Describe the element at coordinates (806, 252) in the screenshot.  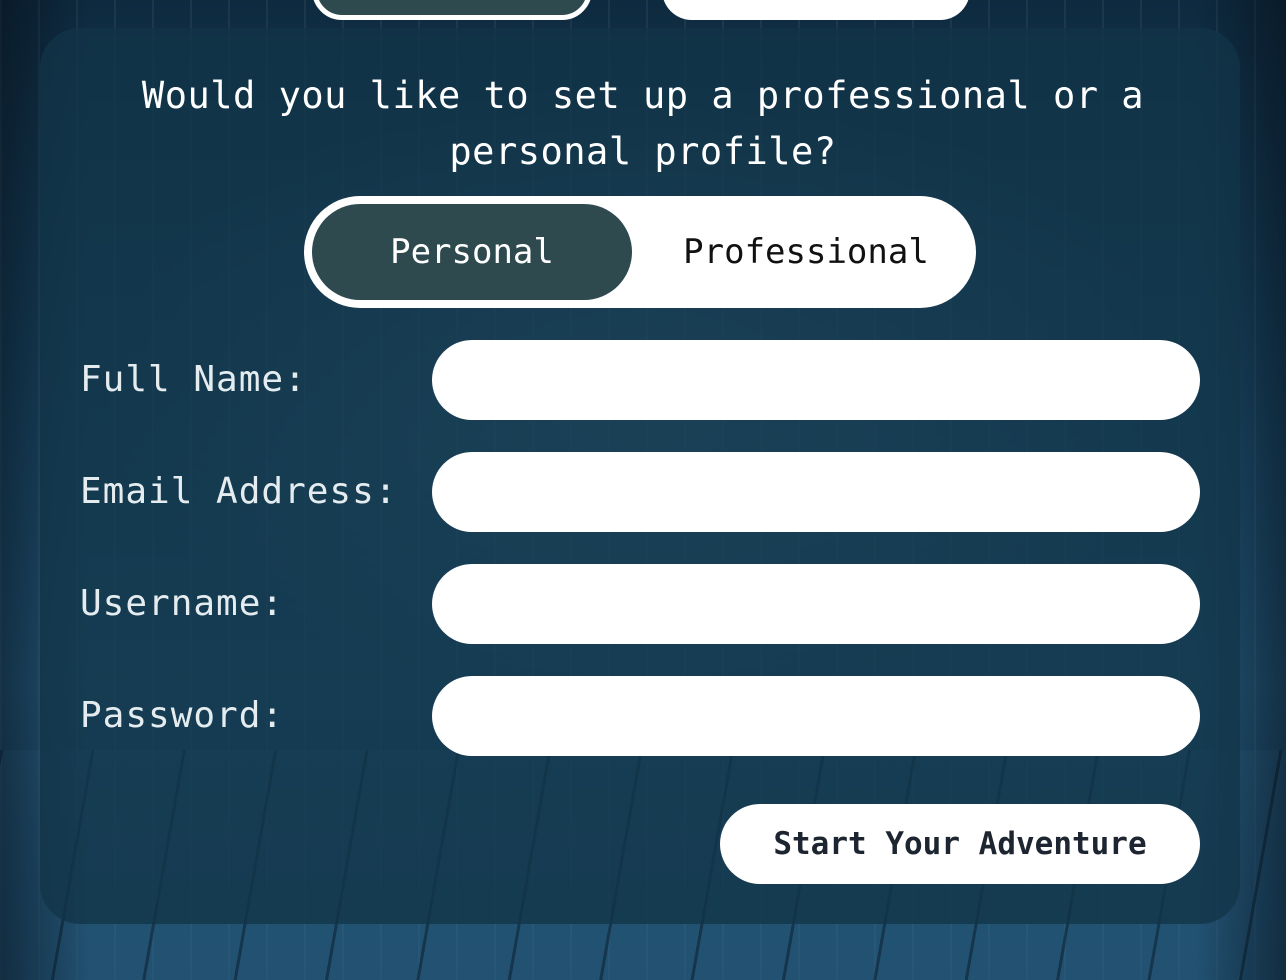
I see `toggle-option-professional: Professional` at that location.